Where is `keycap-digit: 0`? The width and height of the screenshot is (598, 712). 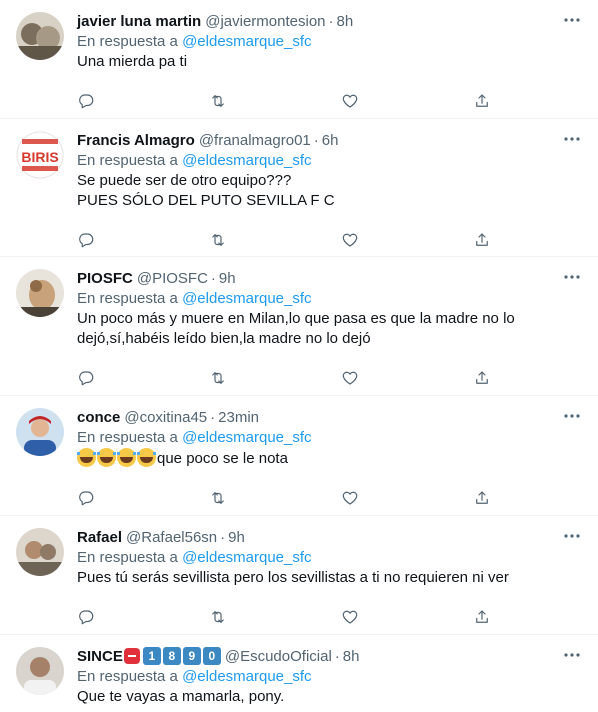
keycap-digit: 0 is located at coordinates (211, 656).